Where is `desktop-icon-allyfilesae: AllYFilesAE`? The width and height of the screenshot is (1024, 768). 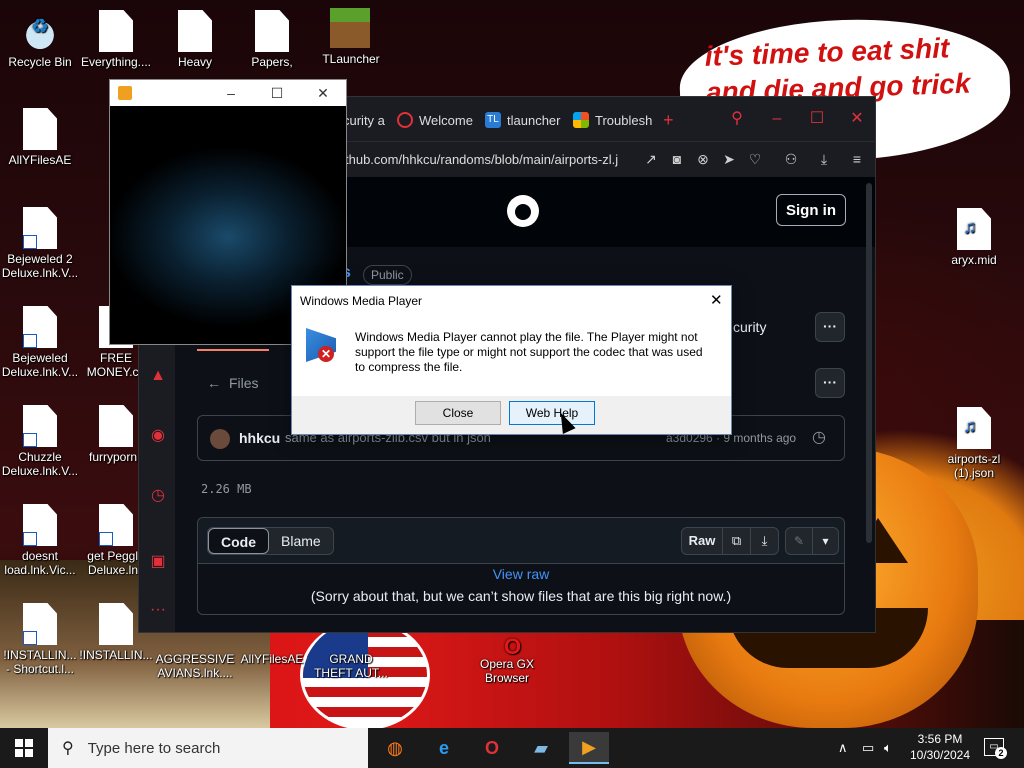
desktop-icon-allyfilesae: AllYFilesAE is located at coordinates (40, 137).